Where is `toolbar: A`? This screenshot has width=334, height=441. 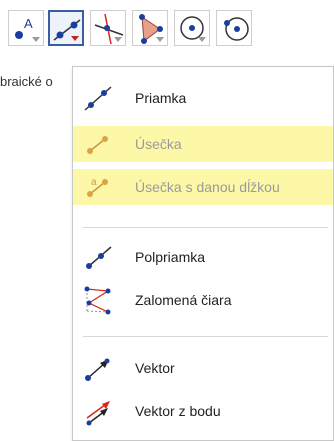
toolbar: A is located at coordinates (167, 32).